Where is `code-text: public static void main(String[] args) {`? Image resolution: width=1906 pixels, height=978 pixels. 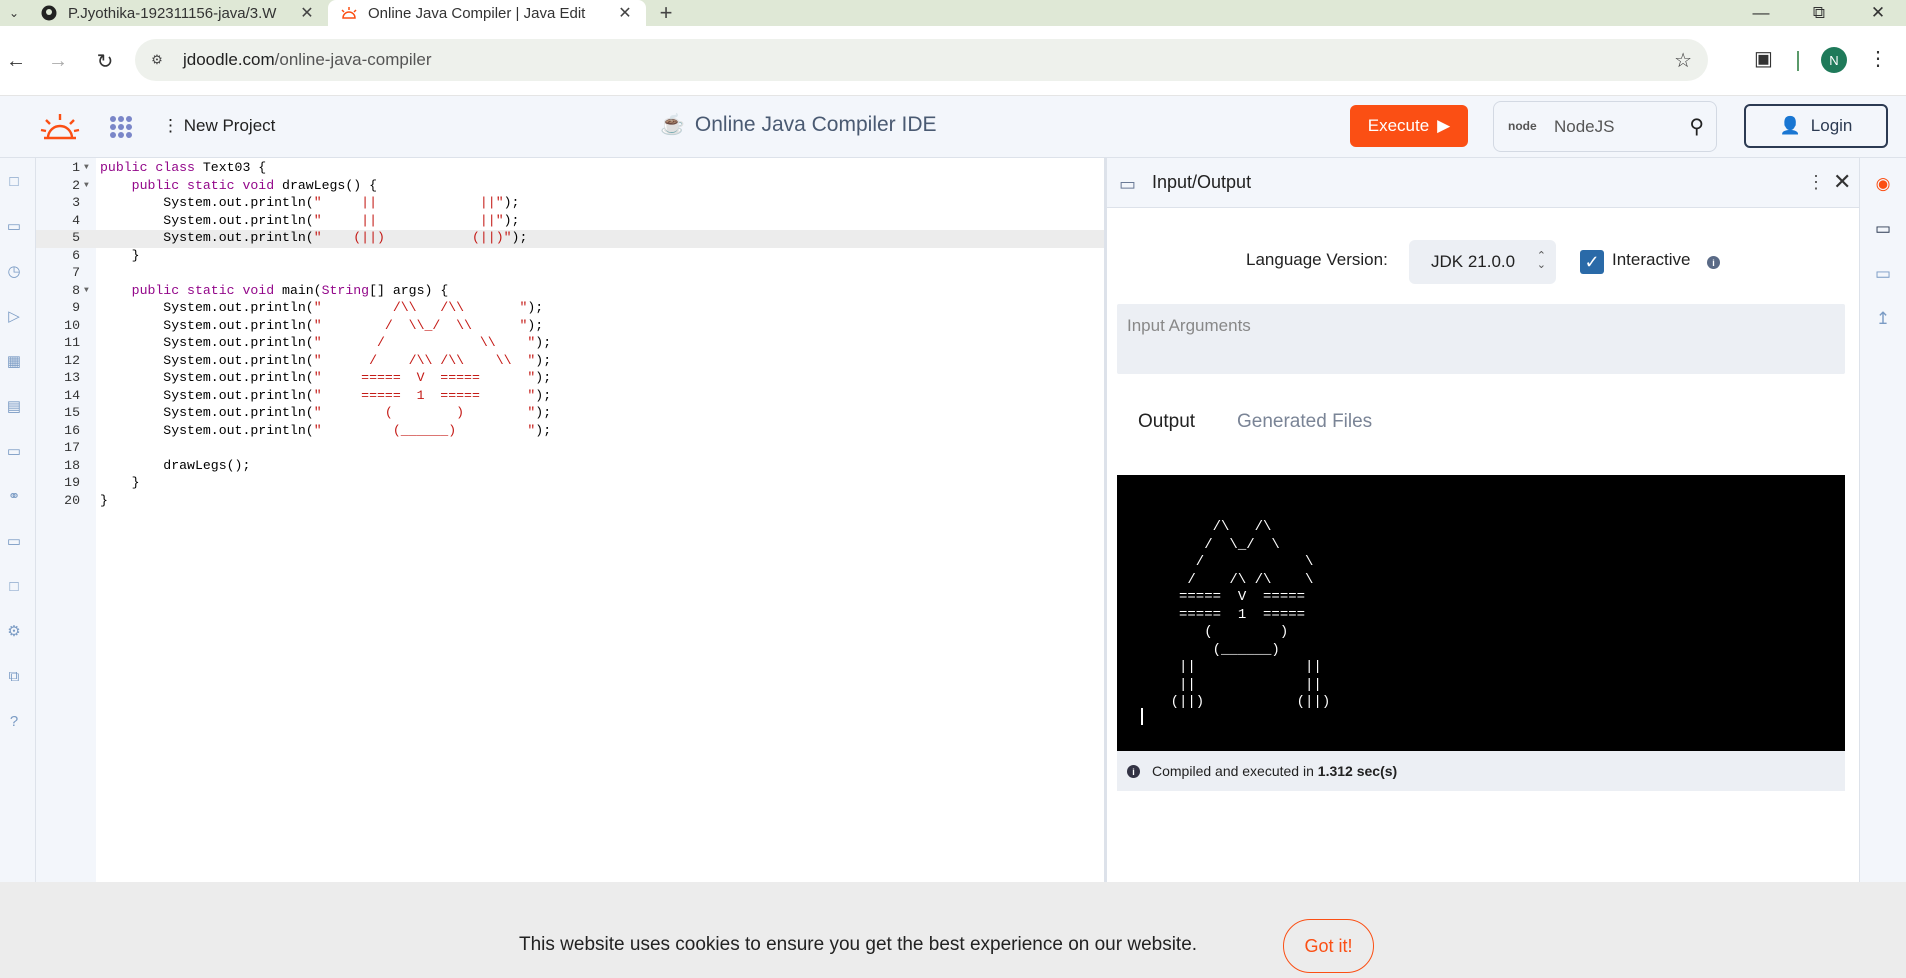
code-text: public static void main(String[] args) { is located at coordinates (290, 290).